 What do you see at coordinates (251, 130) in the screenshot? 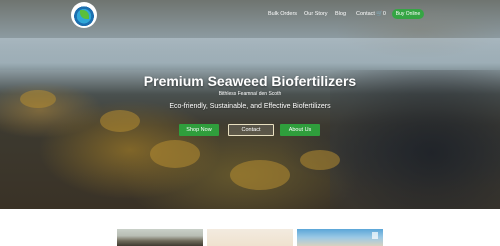
I see `contact-button: Contact` at bounding box center [251, 130].